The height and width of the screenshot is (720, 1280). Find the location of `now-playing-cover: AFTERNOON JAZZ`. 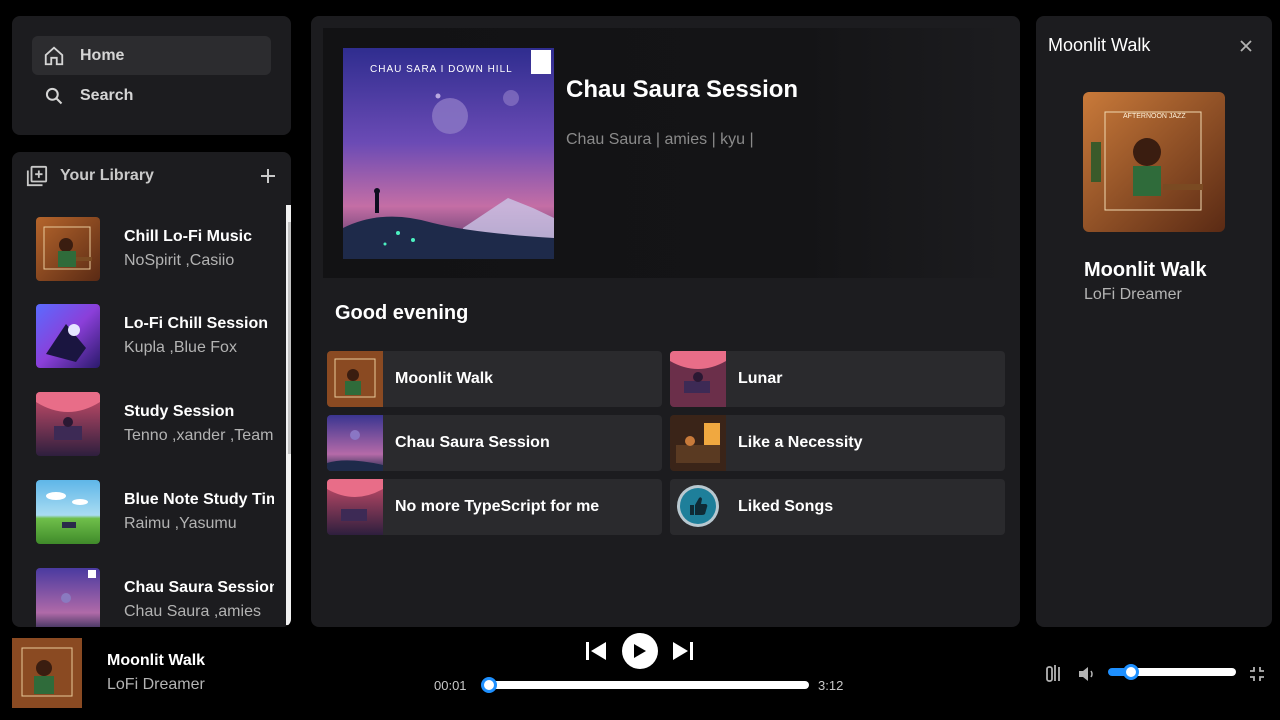

now-playing-cover: AFTERNOON JAZZ is located at coordinates (1154, 162).